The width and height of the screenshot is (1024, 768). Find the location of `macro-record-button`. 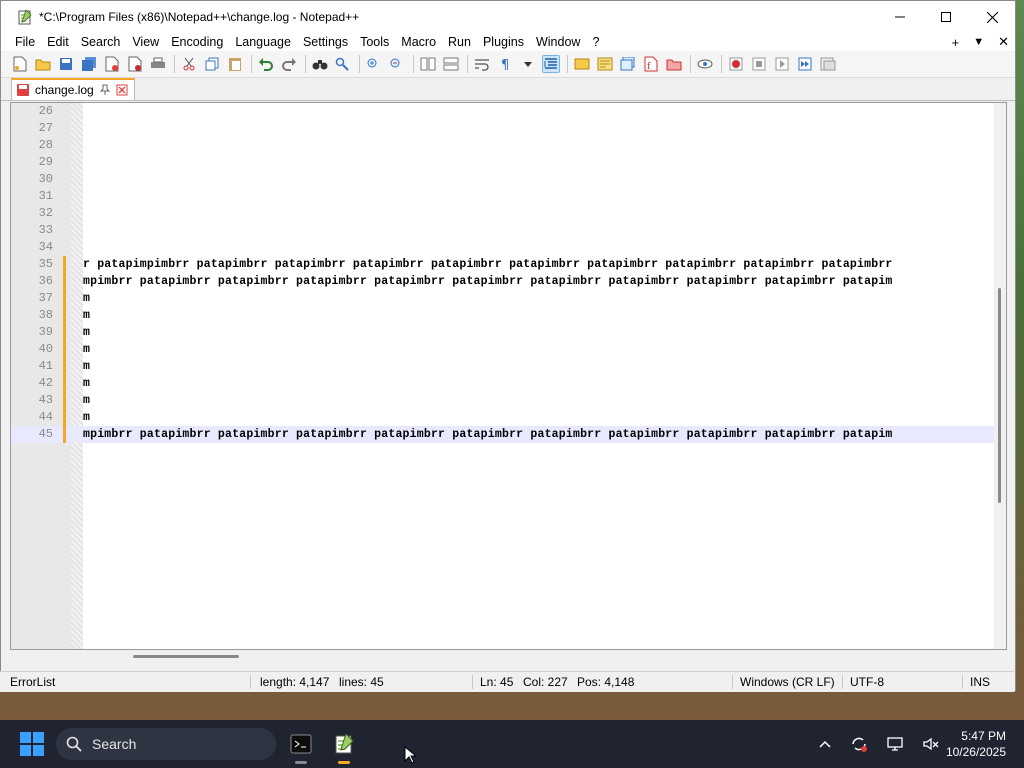

macro-record-button is located at coordinates (736, 64).